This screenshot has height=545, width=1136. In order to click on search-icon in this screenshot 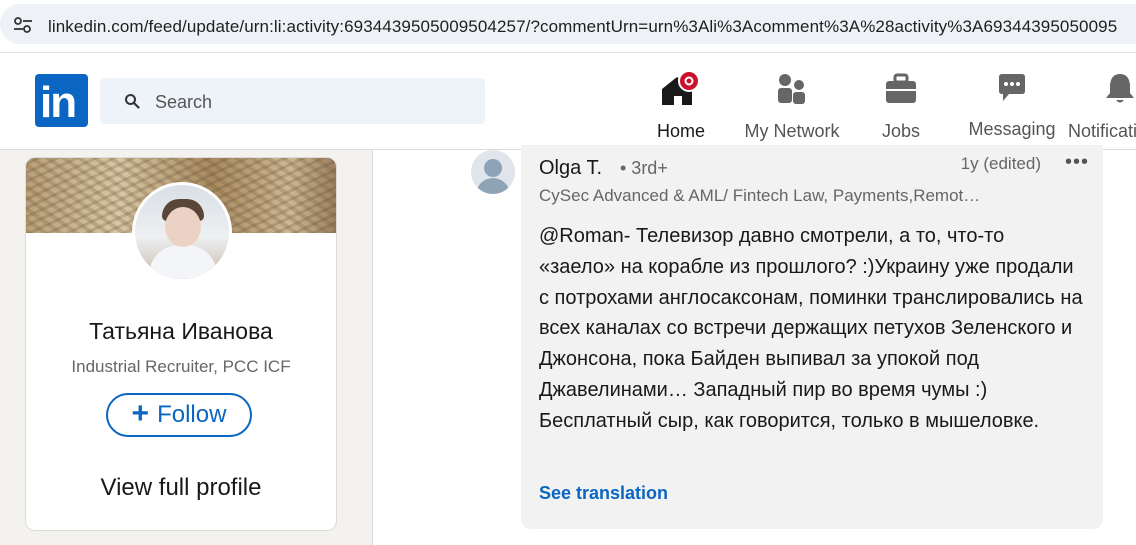, I will do `click(132, 103)`.